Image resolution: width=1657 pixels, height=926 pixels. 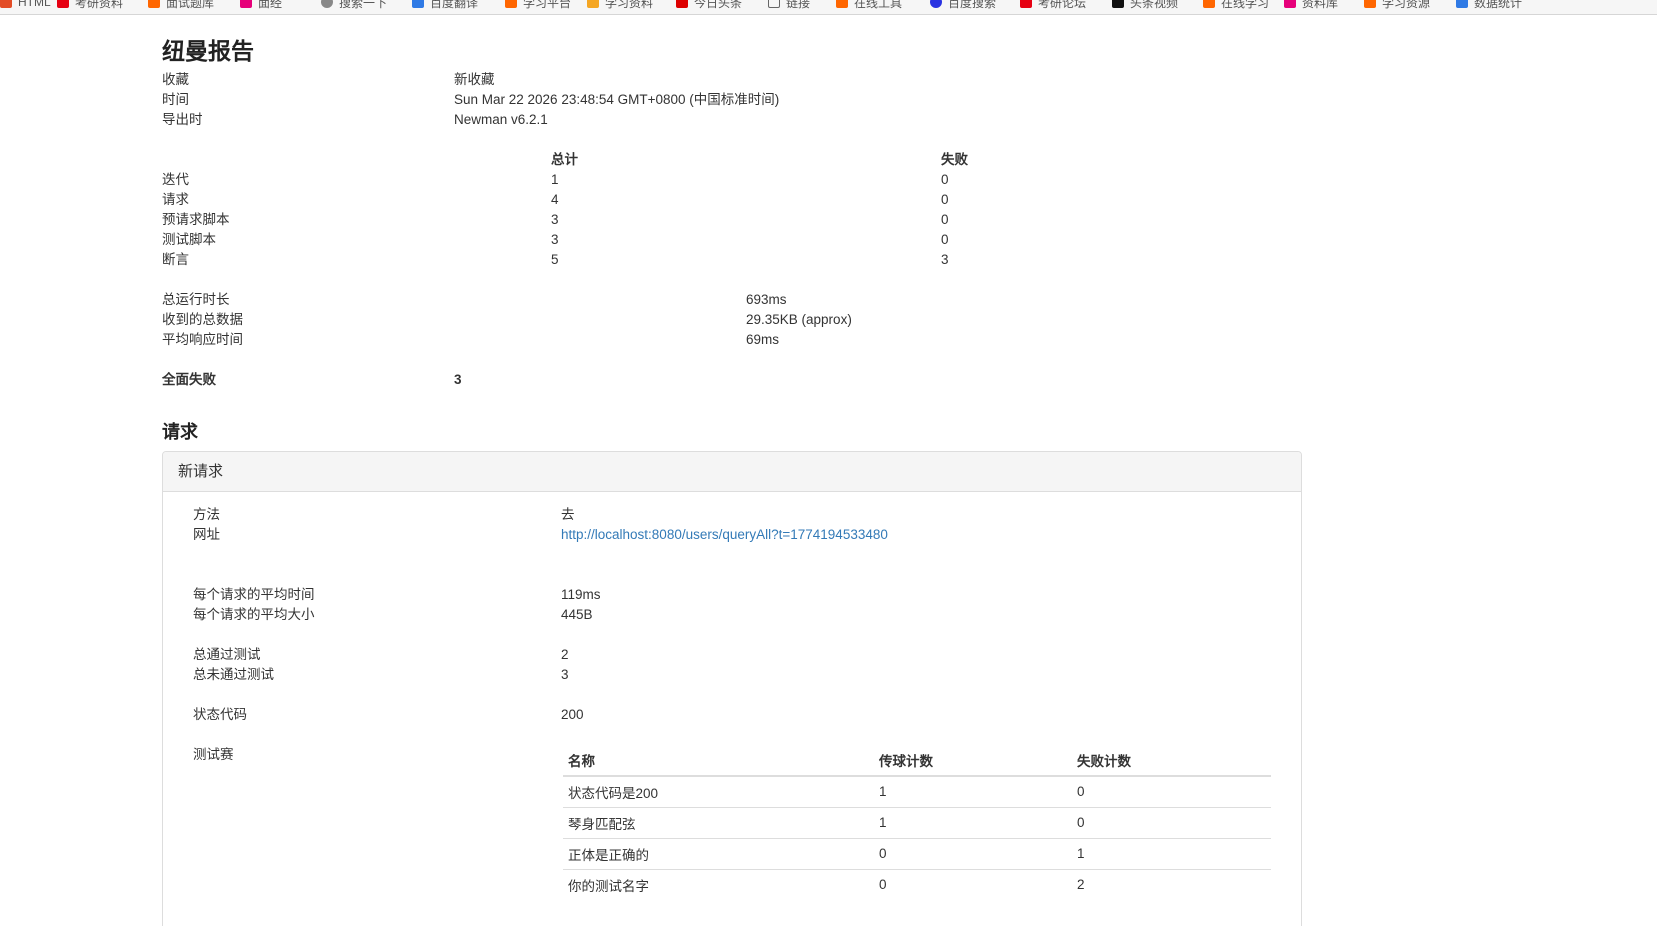 I want to click on bookmark-label: 在线工具, so click(x=878, y=5).